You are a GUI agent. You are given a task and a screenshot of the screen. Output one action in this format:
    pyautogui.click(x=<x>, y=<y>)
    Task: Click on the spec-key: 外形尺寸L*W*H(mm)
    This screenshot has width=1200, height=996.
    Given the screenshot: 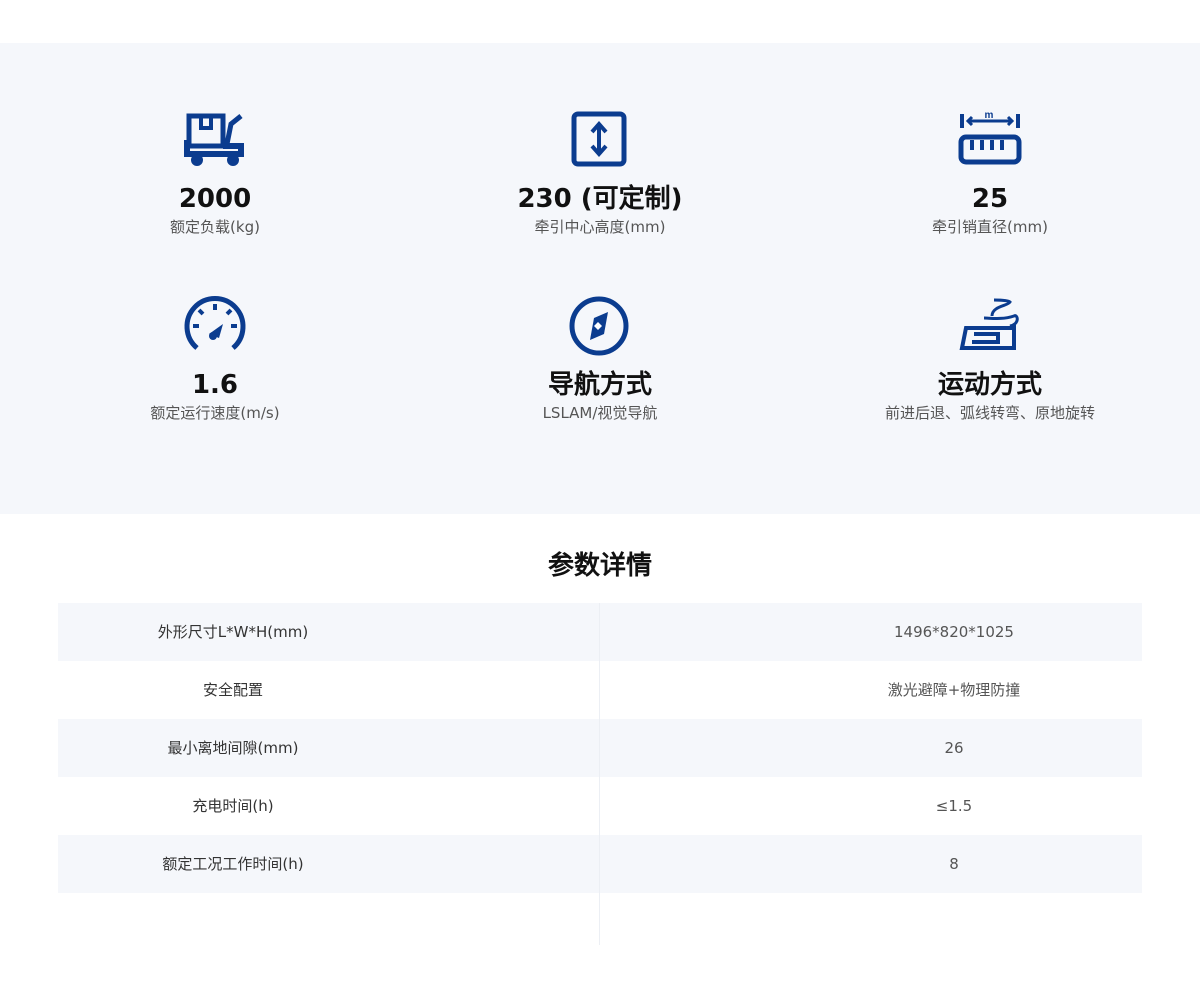 What is the action you would take?
    pyautogui.click(x=233, y=632)
    